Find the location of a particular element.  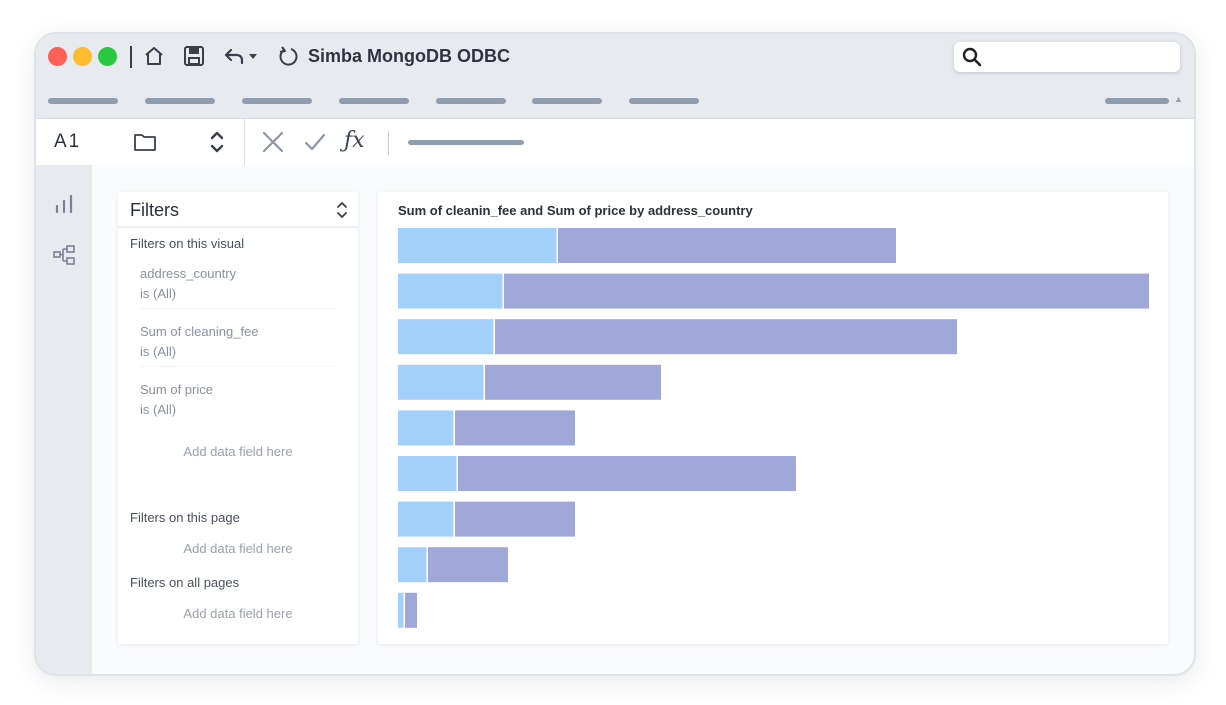

filter-card: Sum of price is (All) is located at coordinates (238, 402).